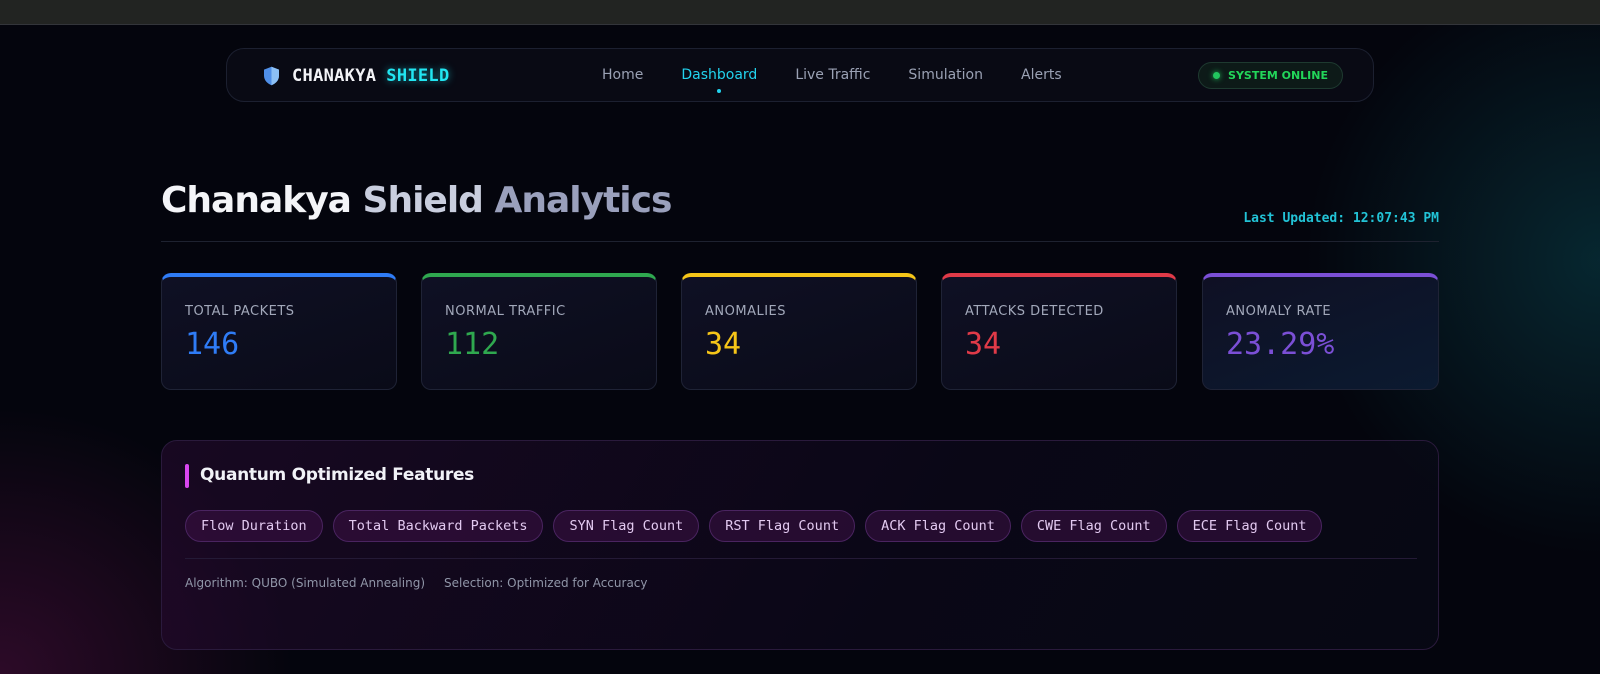  What do you see at coordinates (279, 331) in the screenshot?
I see `stat-card-total-packets: TOTAL PACKETS 146` at bounding box center [279, 331].